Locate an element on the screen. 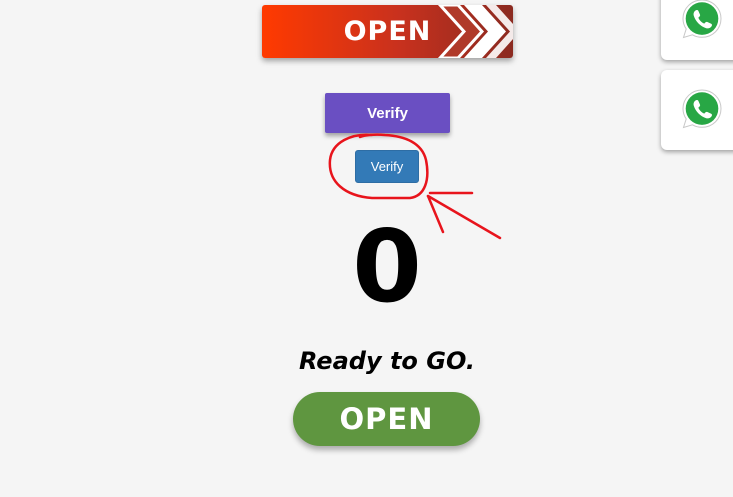 This screenshot has height=497, width=733. banner-label: OPEN is located at coordinates (387, 31).